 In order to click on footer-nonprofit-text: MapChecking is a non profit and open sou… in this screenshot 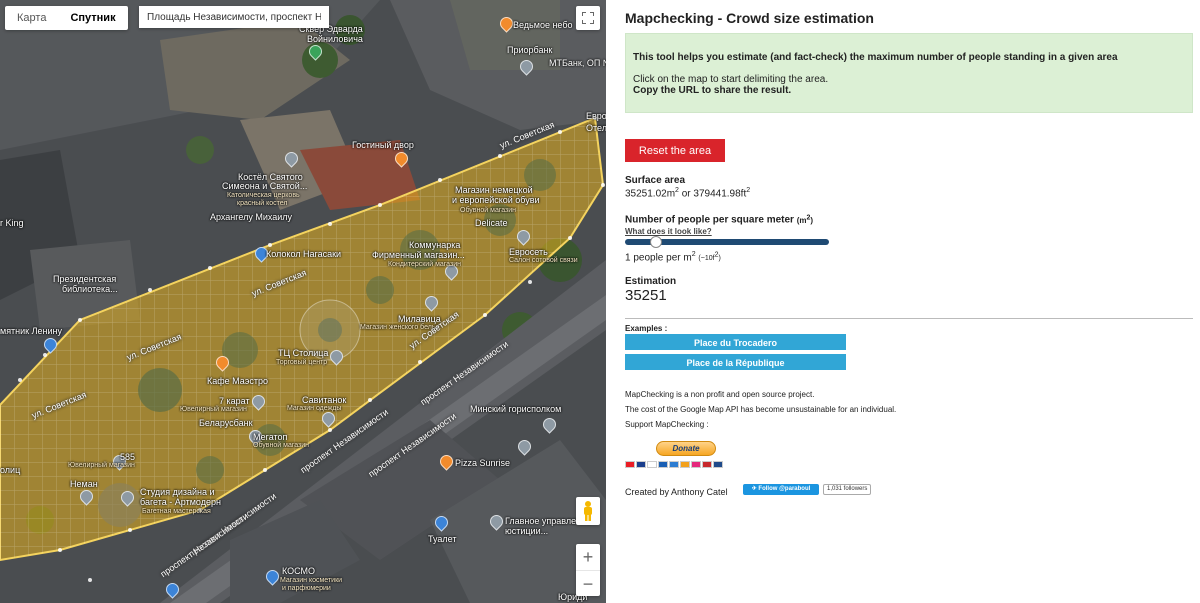, I will do `click(720, 394)`.